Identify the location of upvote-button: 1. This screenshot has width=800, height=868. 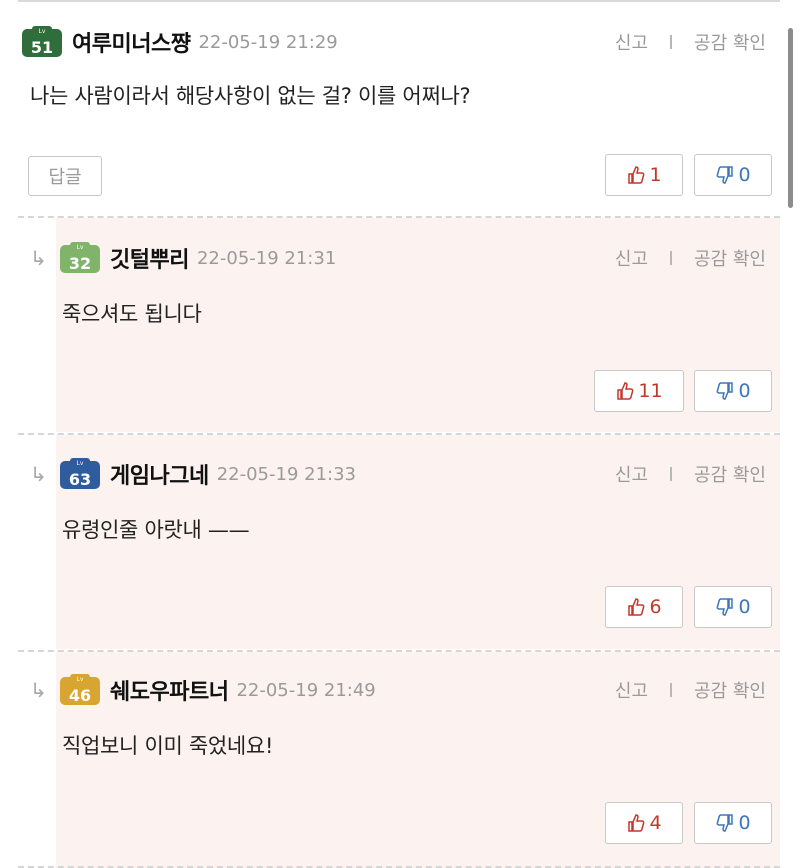
(644, 175).